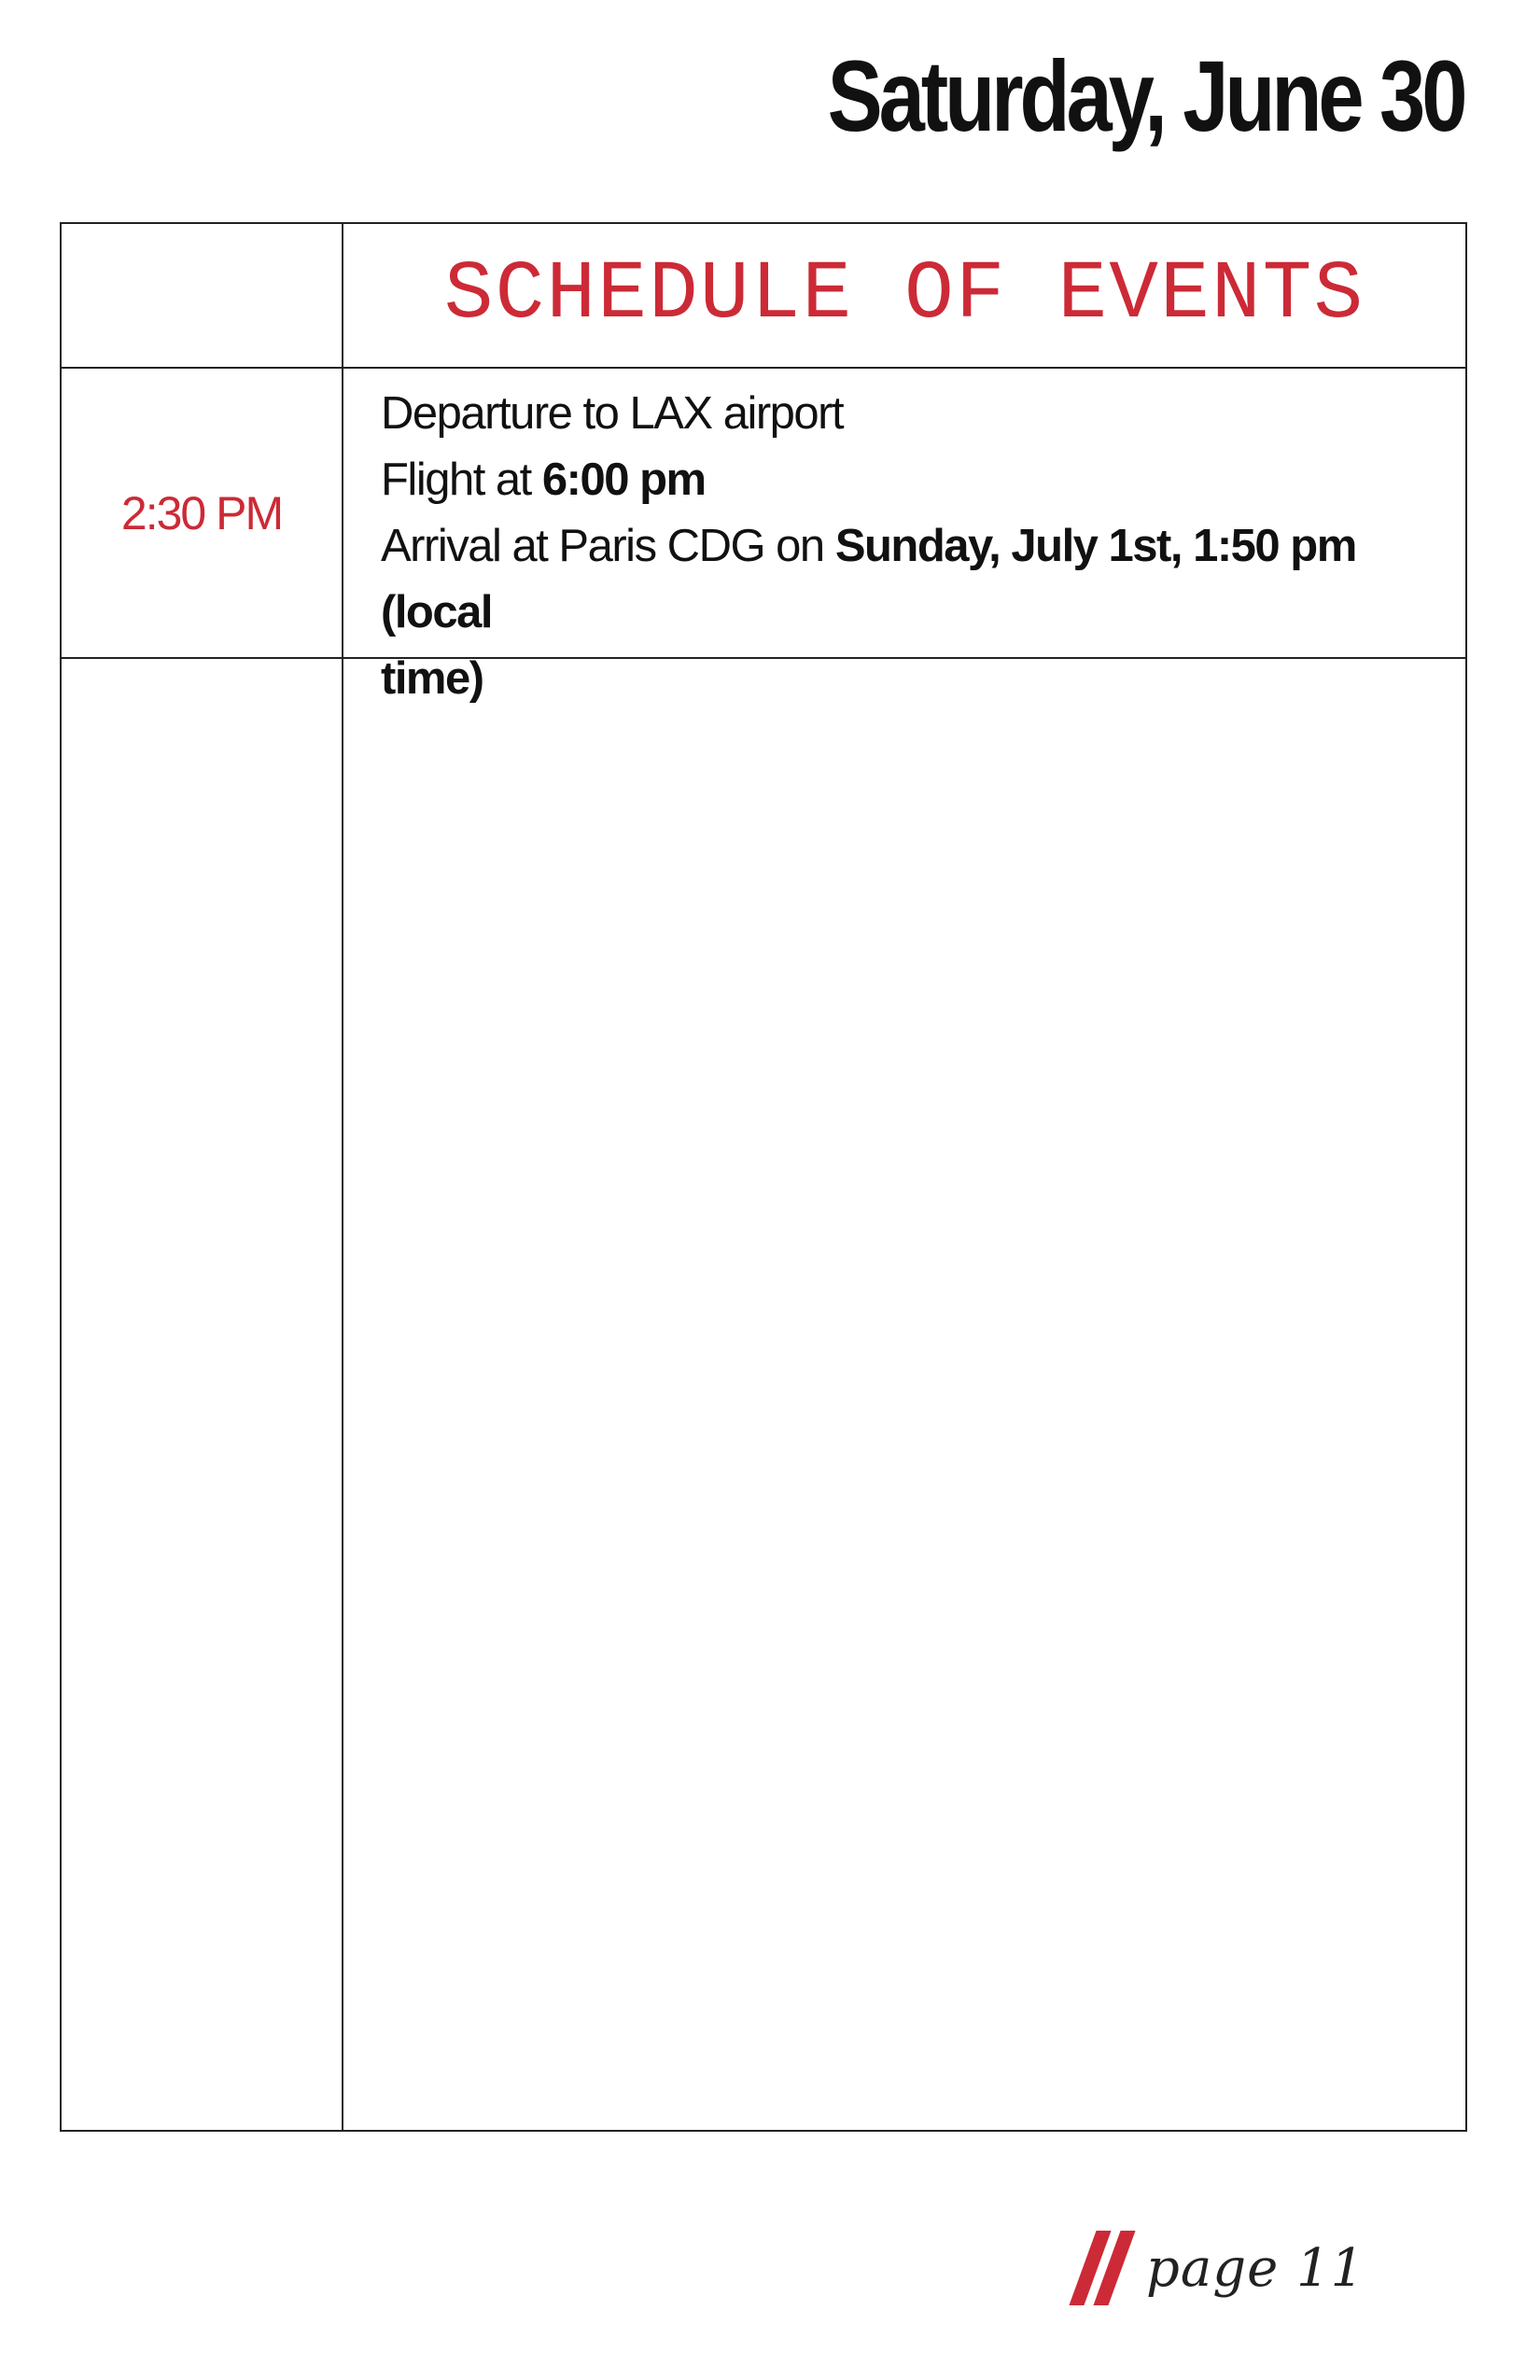 The height and width of the screenshot is (2380, 1540). What do you see at coordinates (342, 1177) in the screenshot?
I see `column-divider` at bounding box center [342, 1177].